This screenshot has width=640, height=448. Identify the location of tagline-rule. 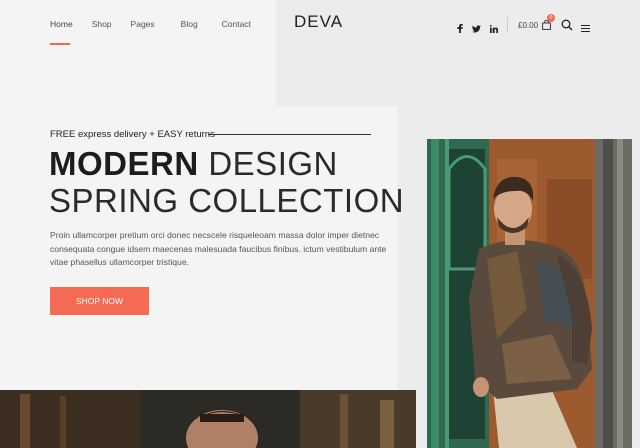
(289, 134).